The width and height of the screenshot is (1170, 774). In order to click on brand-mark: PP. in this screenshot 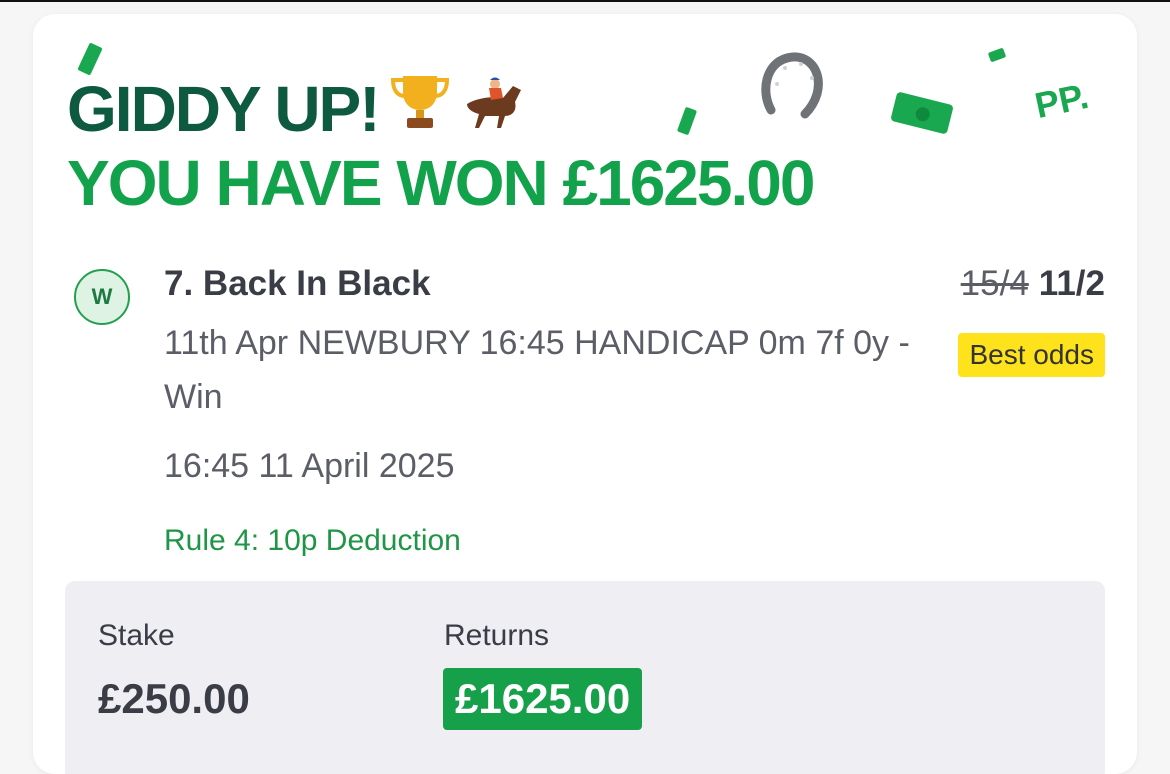, I will do `click(1061, 100)`.